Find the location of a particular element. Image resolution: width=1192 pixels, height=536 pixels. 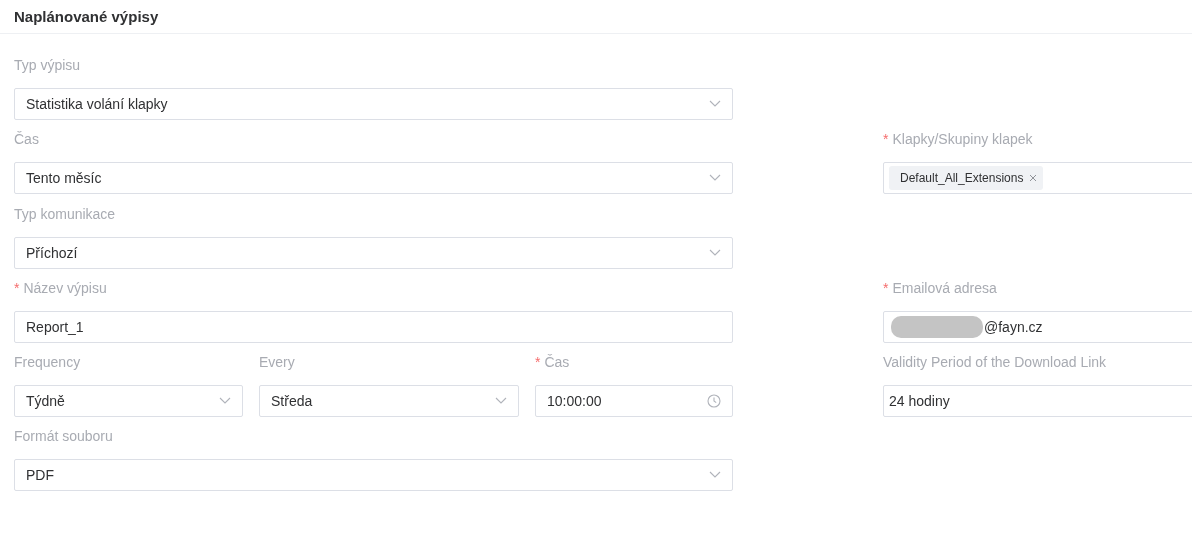

field-label: Název výpisu is located at coordinates (65, 288).